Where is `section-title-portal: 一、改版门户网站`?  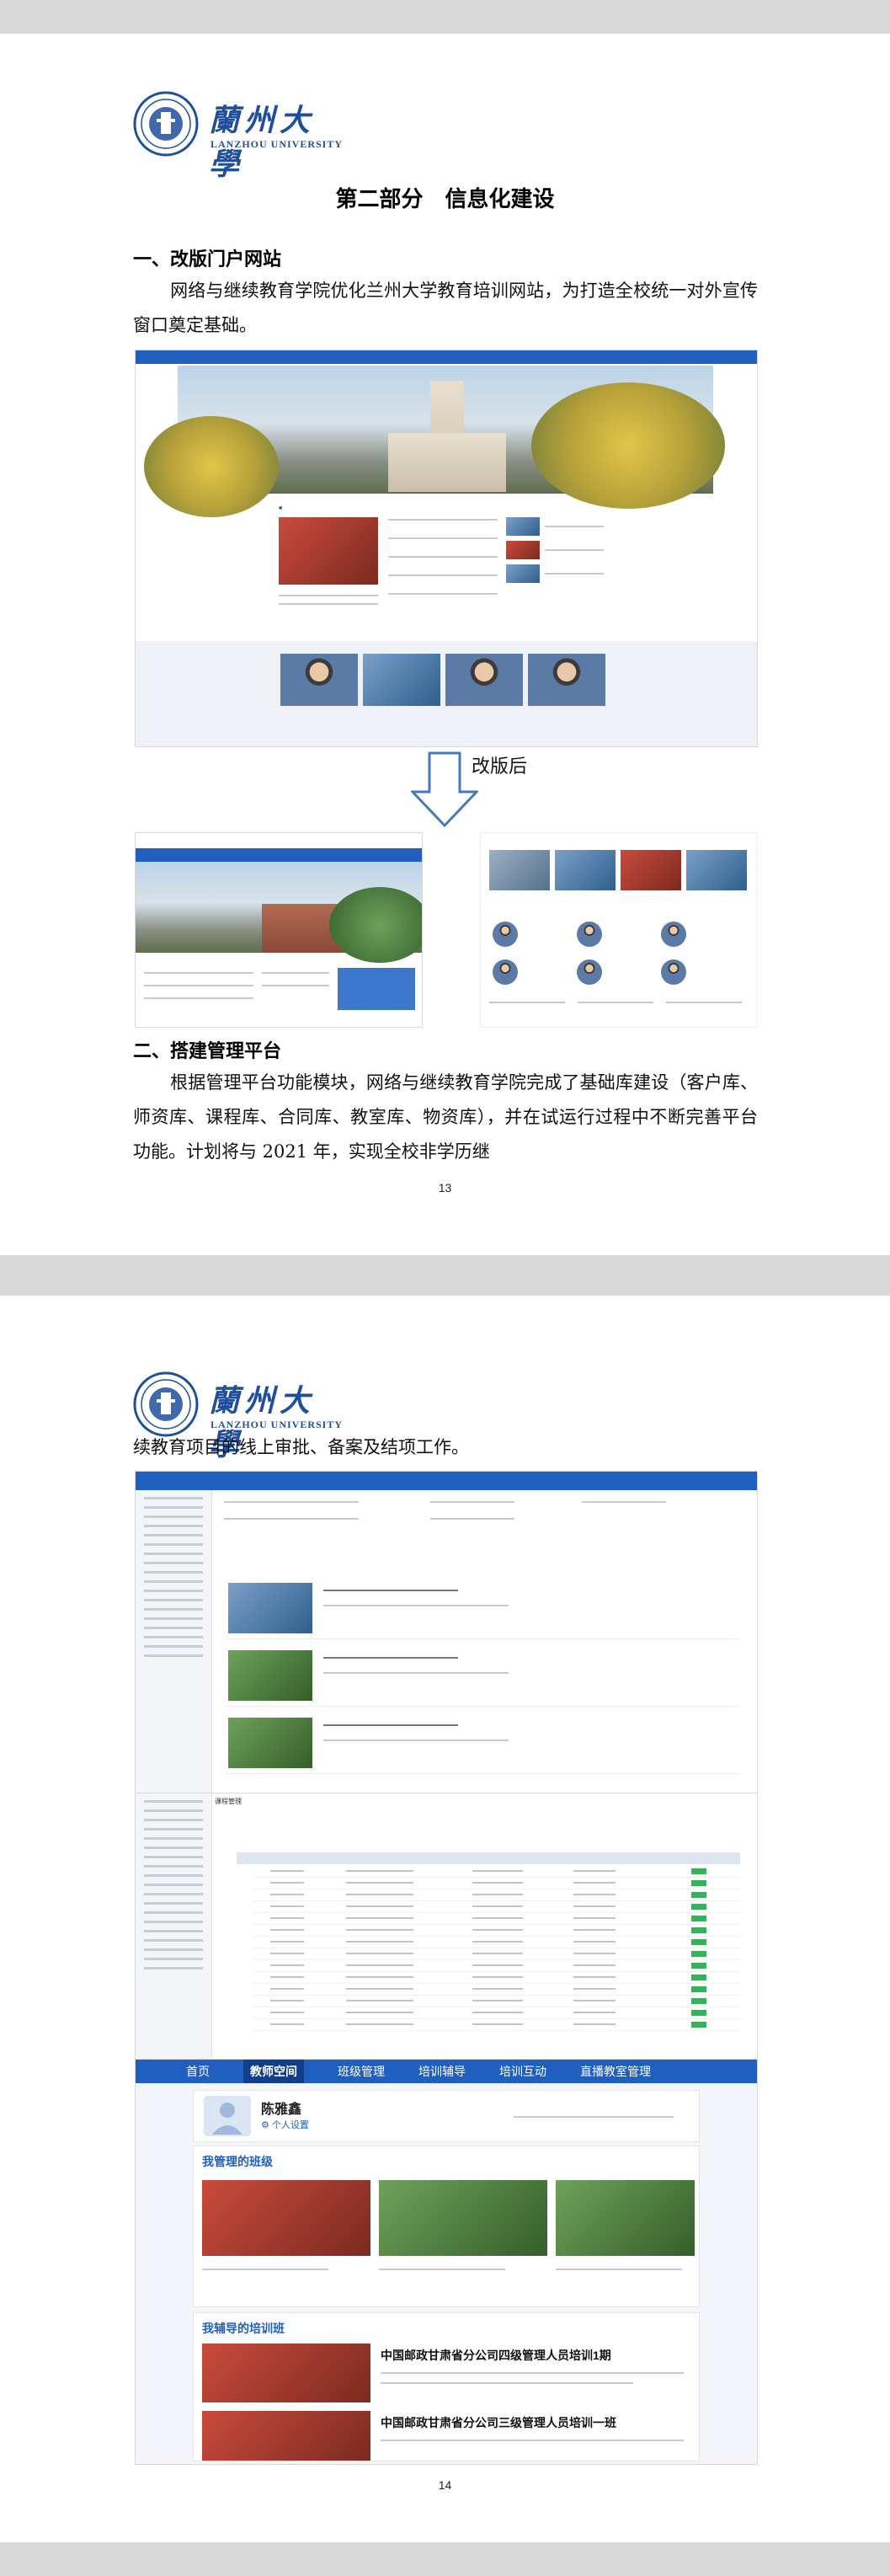 section-title-portal: 一、改版门户网站 is located at coordinates (207, 259).